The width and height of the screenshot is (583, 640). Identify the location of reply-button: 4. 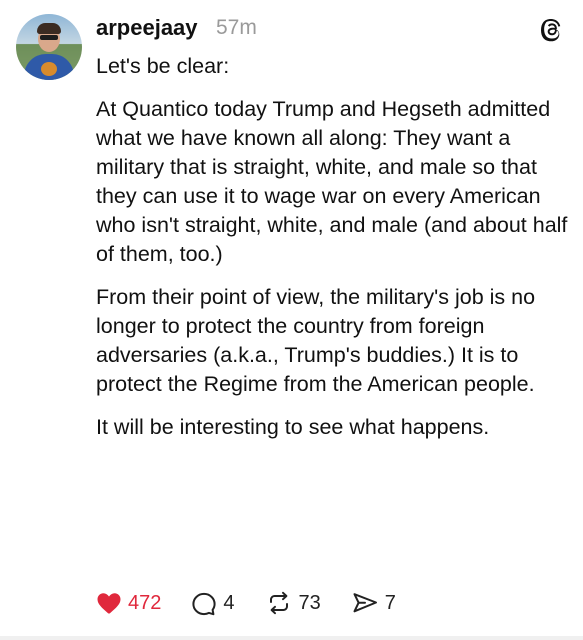
(213, 603).